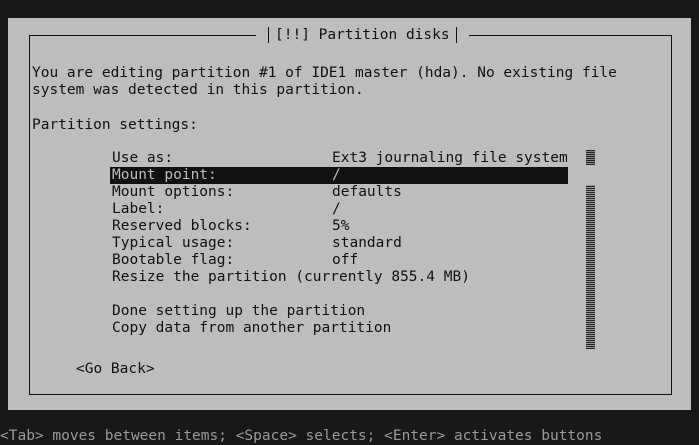 This screenshot has width=699, height=445. I want to click on scrollbar-track, so click(590, 267).